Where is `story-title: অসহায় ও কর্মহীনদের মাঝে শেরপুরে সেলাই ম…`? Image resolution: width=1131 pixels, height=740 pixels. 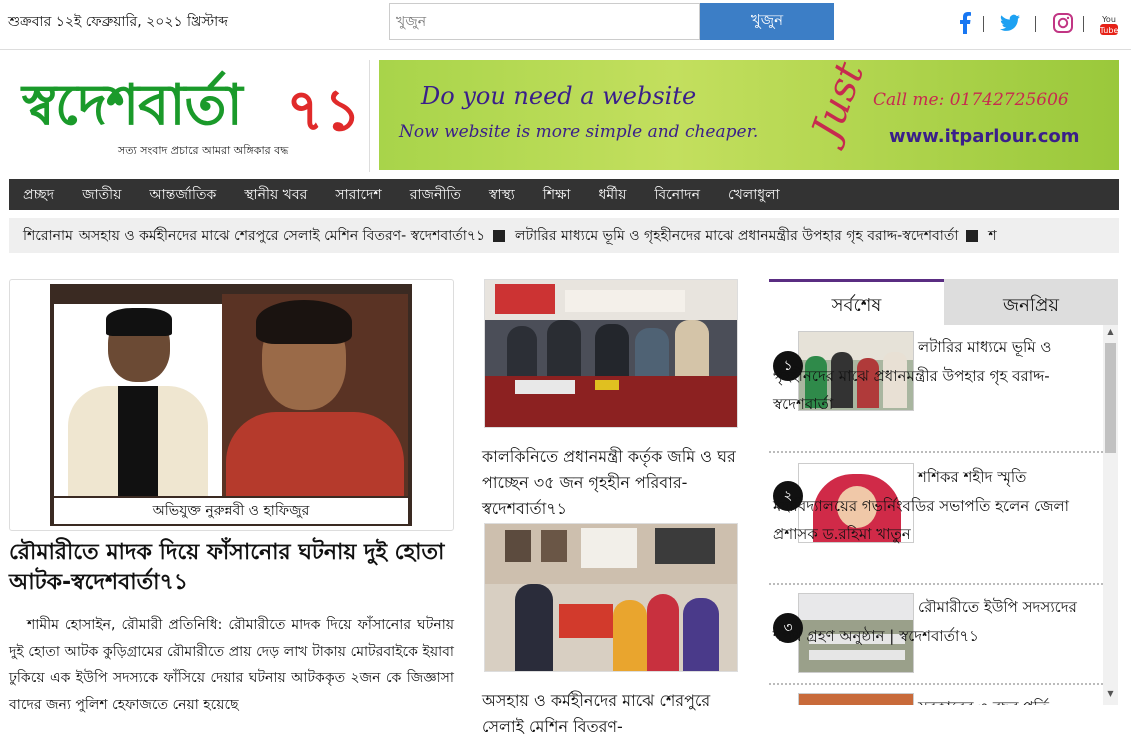 story-title: অসহায় ও কর্মহীনদের মাঝে শেরপুরে সেলাই ম… is located at coordinates (613, 714).